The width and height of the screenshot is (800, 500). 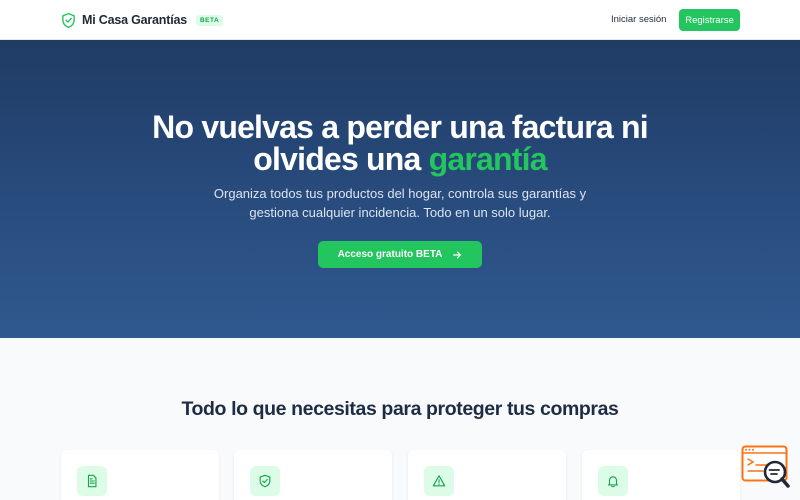 I want to click on register-button: Registrarse, so click(x=709, y=20).